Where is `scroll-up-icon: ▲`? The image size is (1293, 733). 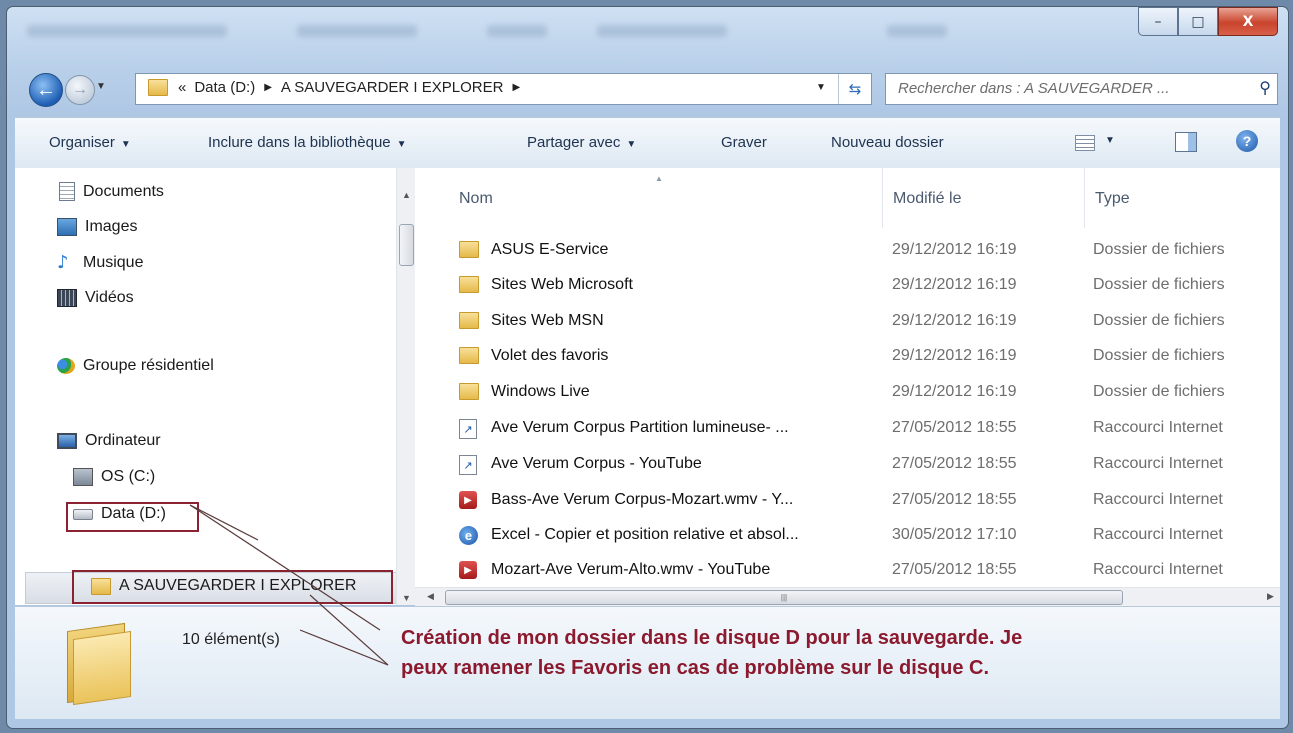
scroll-up-icon: ▲ is located at coordinates (406, 195).